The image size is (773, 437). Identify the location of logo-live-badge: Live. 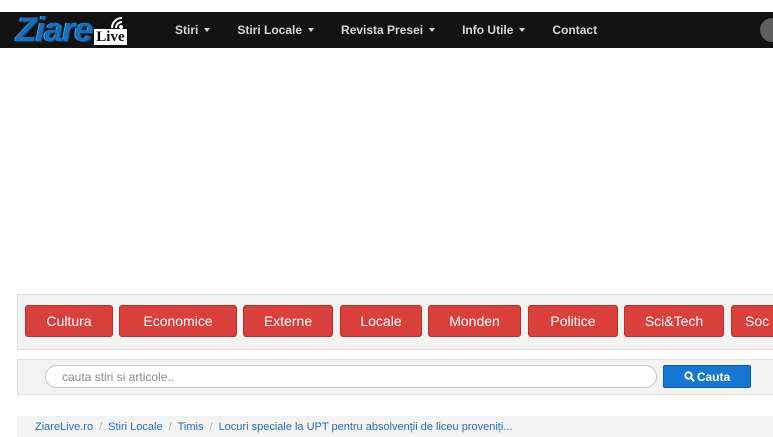
(113, 30).